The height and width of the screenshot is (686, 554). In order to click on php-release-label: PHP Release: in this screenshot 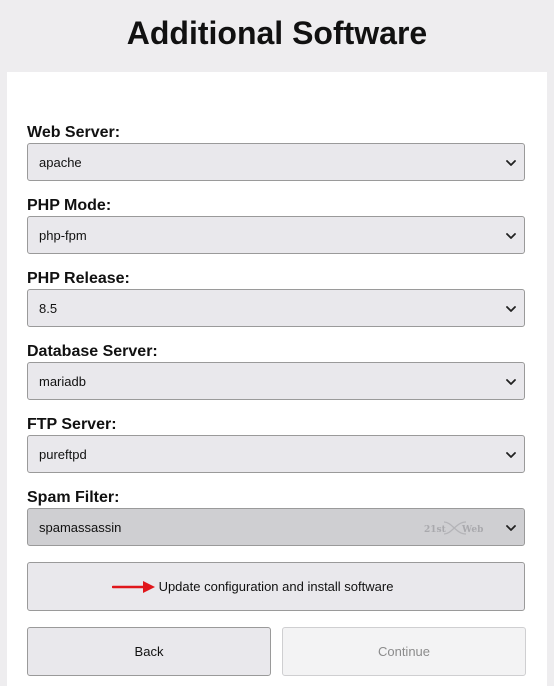, I will do `click(78, 278)`.